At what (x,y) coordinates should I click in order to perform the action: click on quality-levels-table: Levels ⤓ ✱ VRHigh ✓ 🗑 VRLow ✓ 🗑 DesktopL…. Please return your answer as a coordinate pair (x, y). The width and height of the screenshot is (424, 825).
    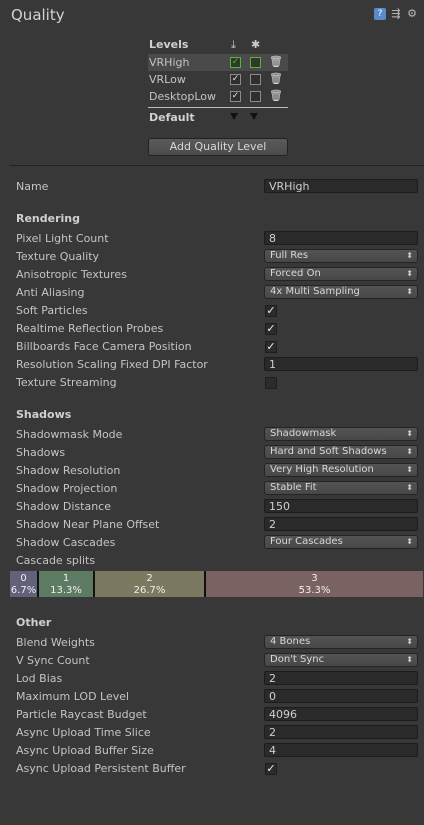
    Looking at the image, I should click on (218, 81).